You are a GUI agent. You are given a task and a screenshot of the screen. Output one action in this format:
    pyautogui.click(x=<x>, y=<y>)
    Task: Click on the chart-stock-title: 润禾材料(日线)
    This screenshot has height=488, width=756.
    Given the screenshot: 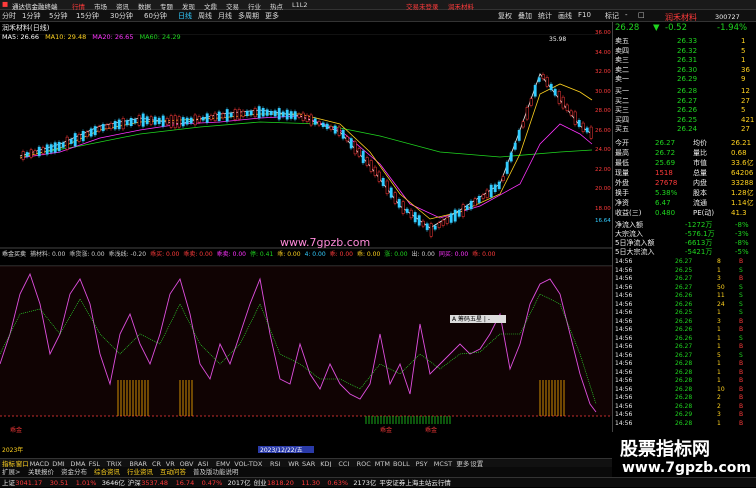 What is the action you would take?
    pyautogui.click(x=26, y=28)
    